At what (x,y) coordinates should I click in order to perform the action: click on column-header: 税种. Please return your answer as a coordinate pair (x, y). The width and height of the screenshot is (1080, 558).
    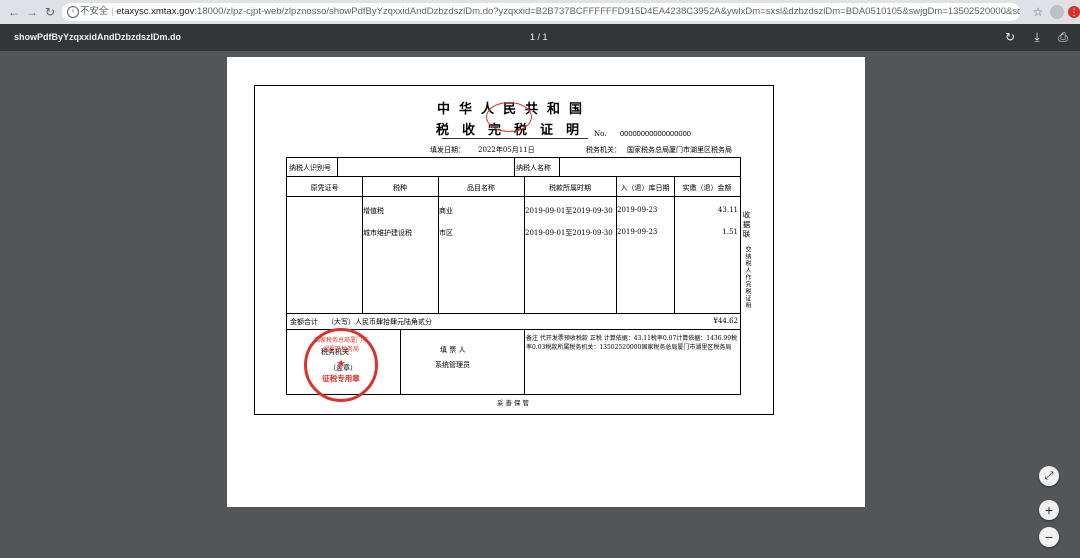
    Looking at the image, I should click on (400, 188).